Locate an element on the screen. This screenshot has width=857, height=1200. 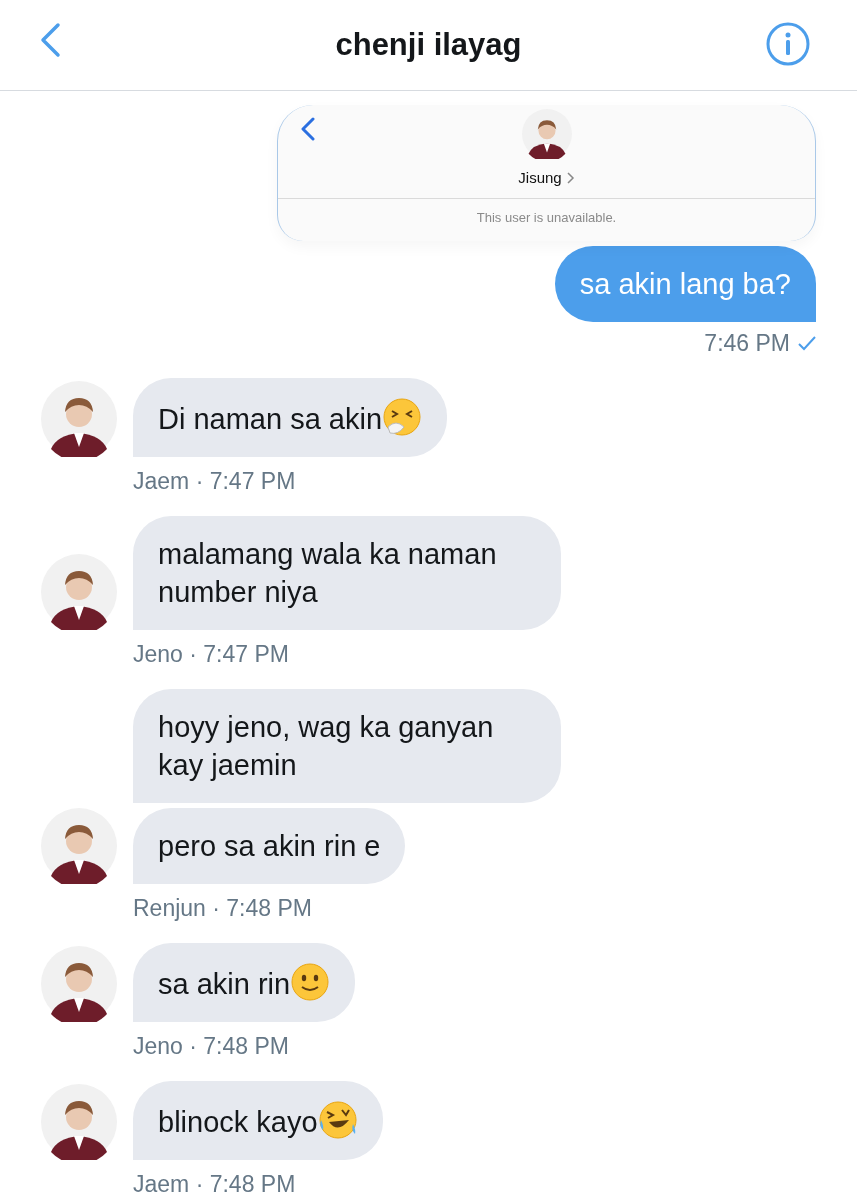
message-bubble: blinock kayo is located at coordinates (258, 1120).